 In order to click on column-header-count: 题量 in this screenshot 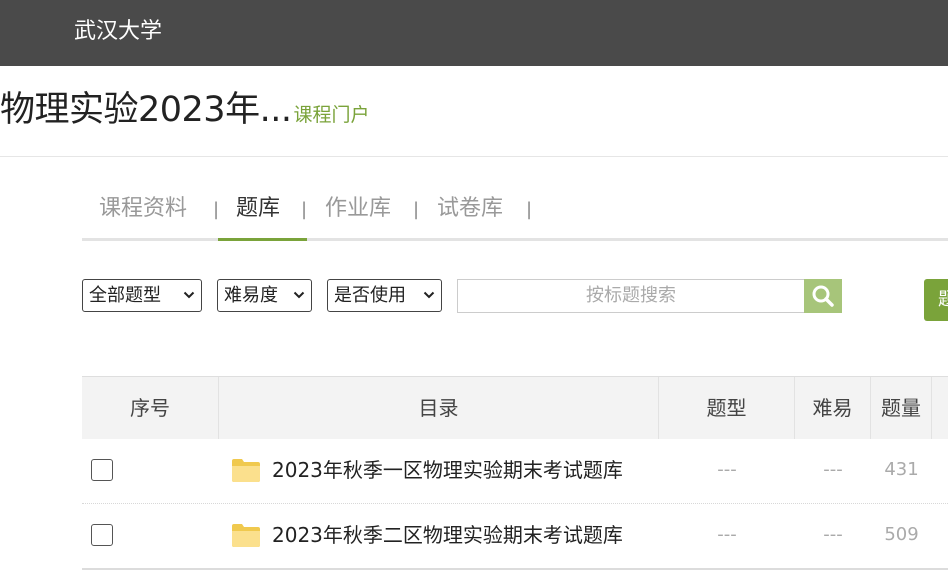, I will do `click(901, 408)`.